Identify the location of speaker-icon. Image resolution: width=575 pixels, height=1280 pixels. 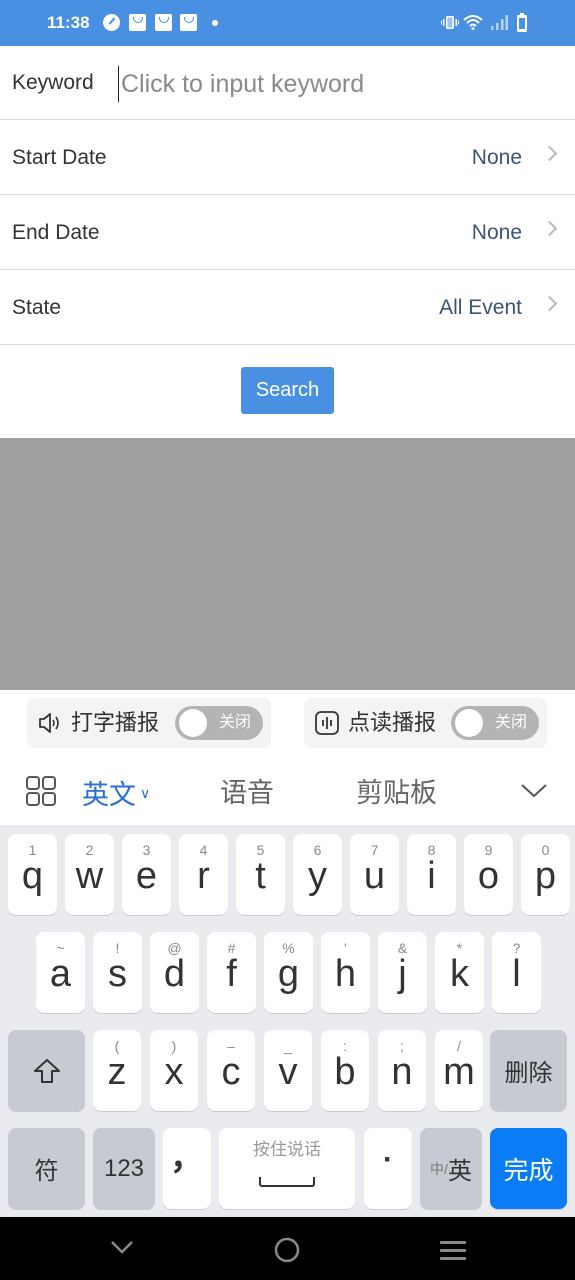
(49, 723).